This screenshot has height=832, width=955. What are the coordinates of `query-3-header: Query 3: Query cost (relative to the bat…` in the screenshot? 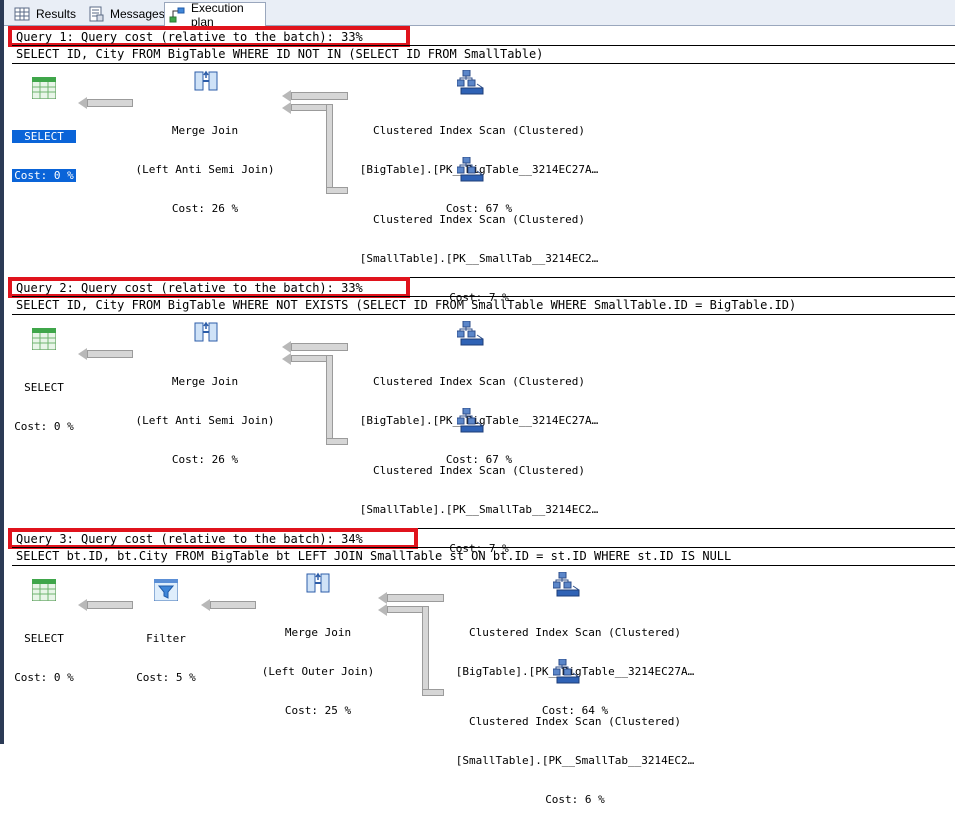 It's located at (189, 539).